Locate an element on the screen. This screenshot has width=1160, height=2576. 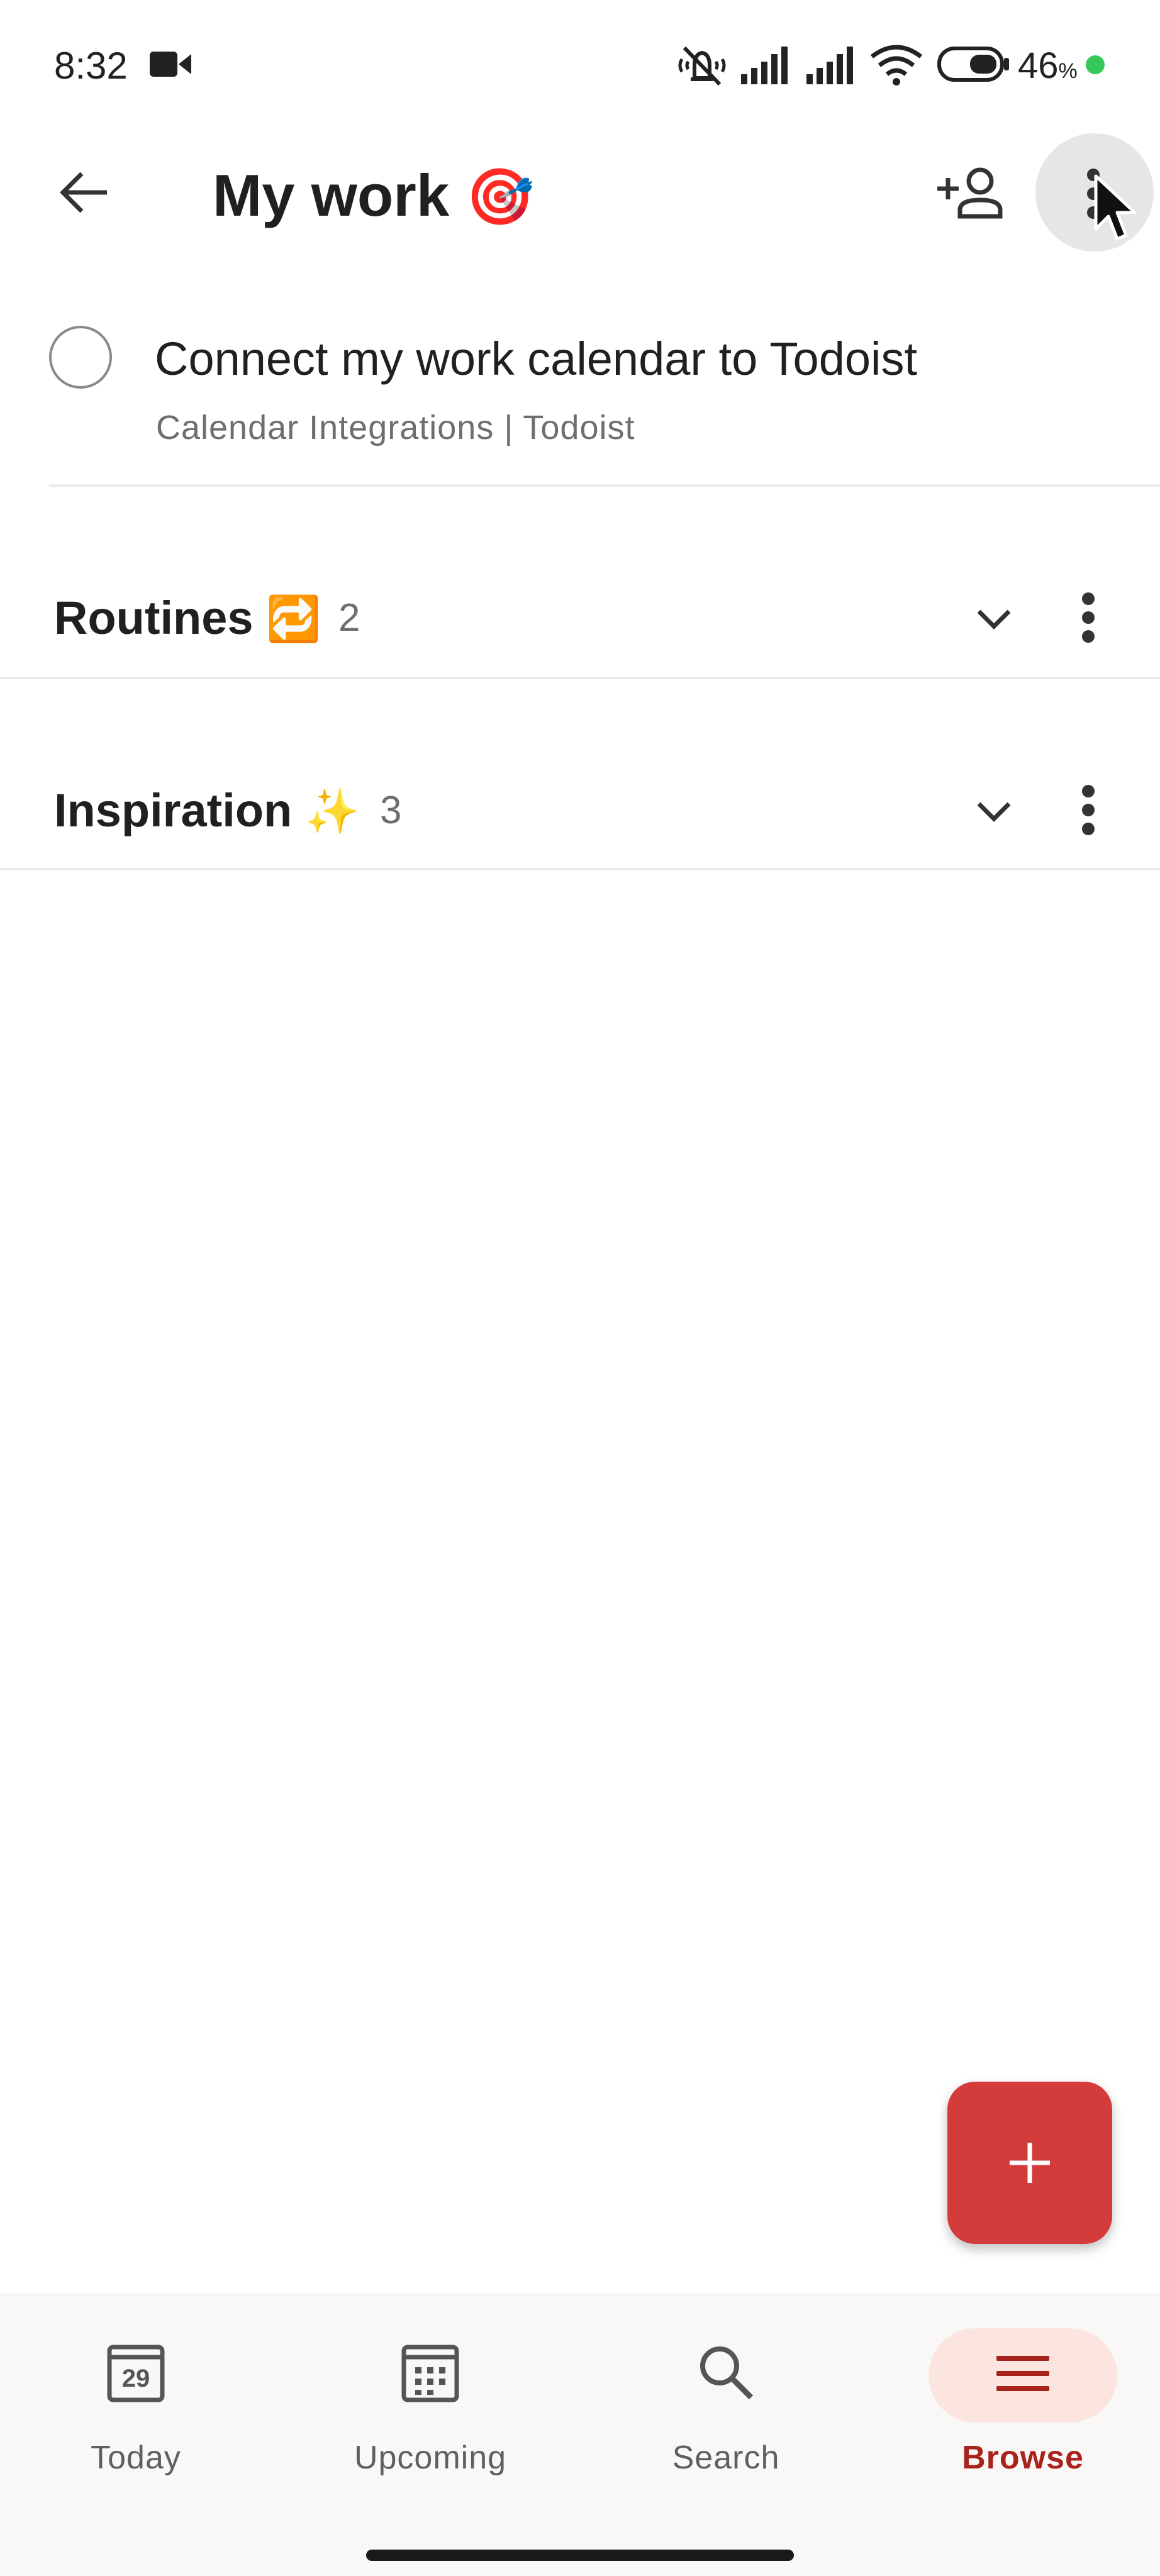
section-title: Inspiration ✨ is located at coordinates (207, 810).